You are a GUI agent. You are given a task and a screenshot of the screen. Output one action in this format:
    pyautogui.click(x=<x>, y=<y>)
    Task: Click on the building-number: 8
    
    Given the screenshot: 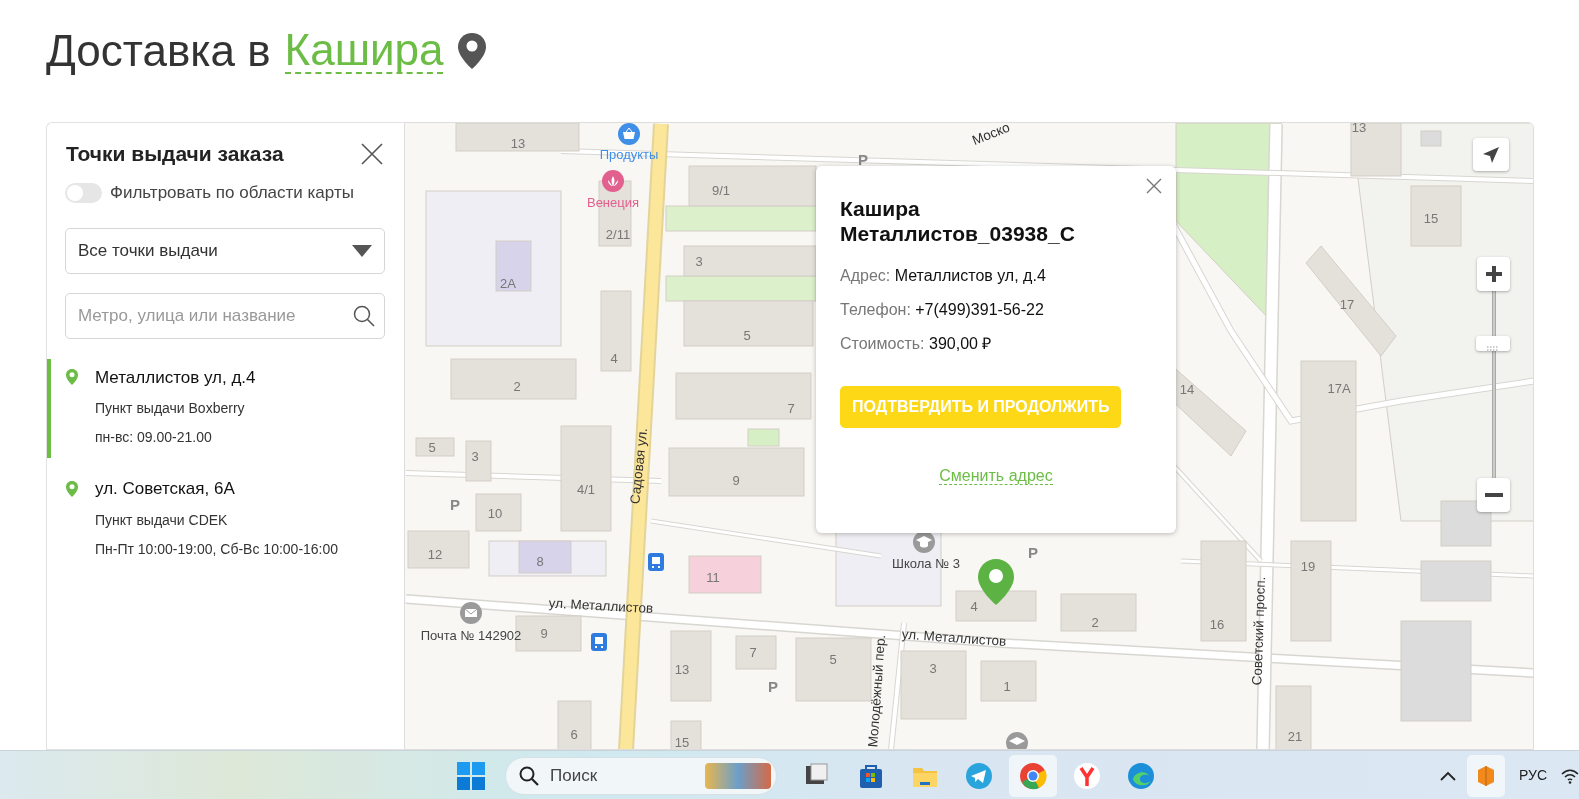 What is the action you would take?
    pyautogui.click(x=540, y=561)
    